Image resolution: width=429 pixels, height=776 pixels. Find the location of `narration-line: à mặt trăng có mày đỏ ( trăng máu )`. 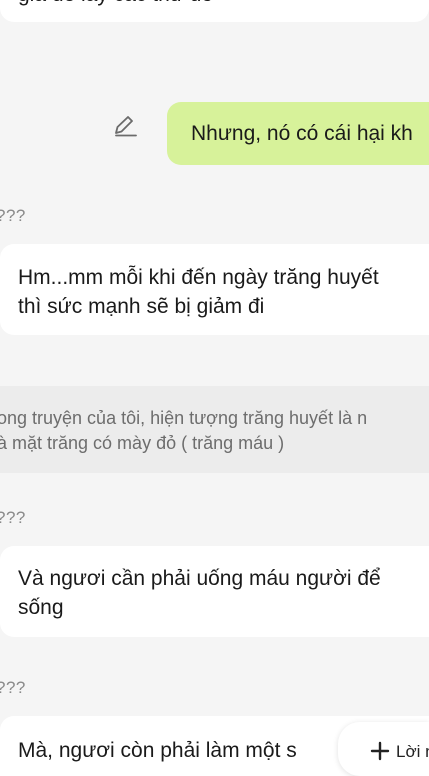

narration-line: à mặt trăng có mày đỏ ( trăng máu ) is located at coordinates (142, 443).